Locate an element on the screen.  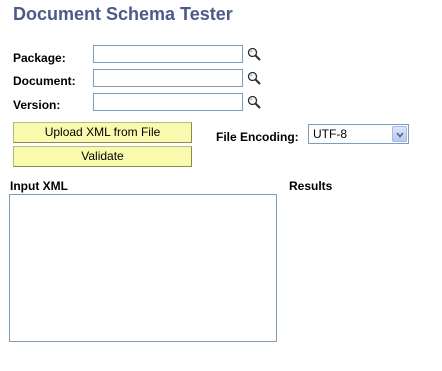
version-label: Version: is located at coordinates (37, 105).